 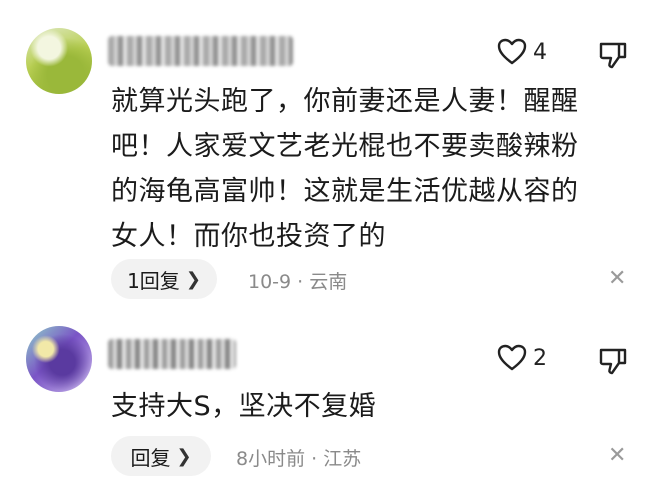 I want to click on like-button: 2, so click(x=522, y=358).